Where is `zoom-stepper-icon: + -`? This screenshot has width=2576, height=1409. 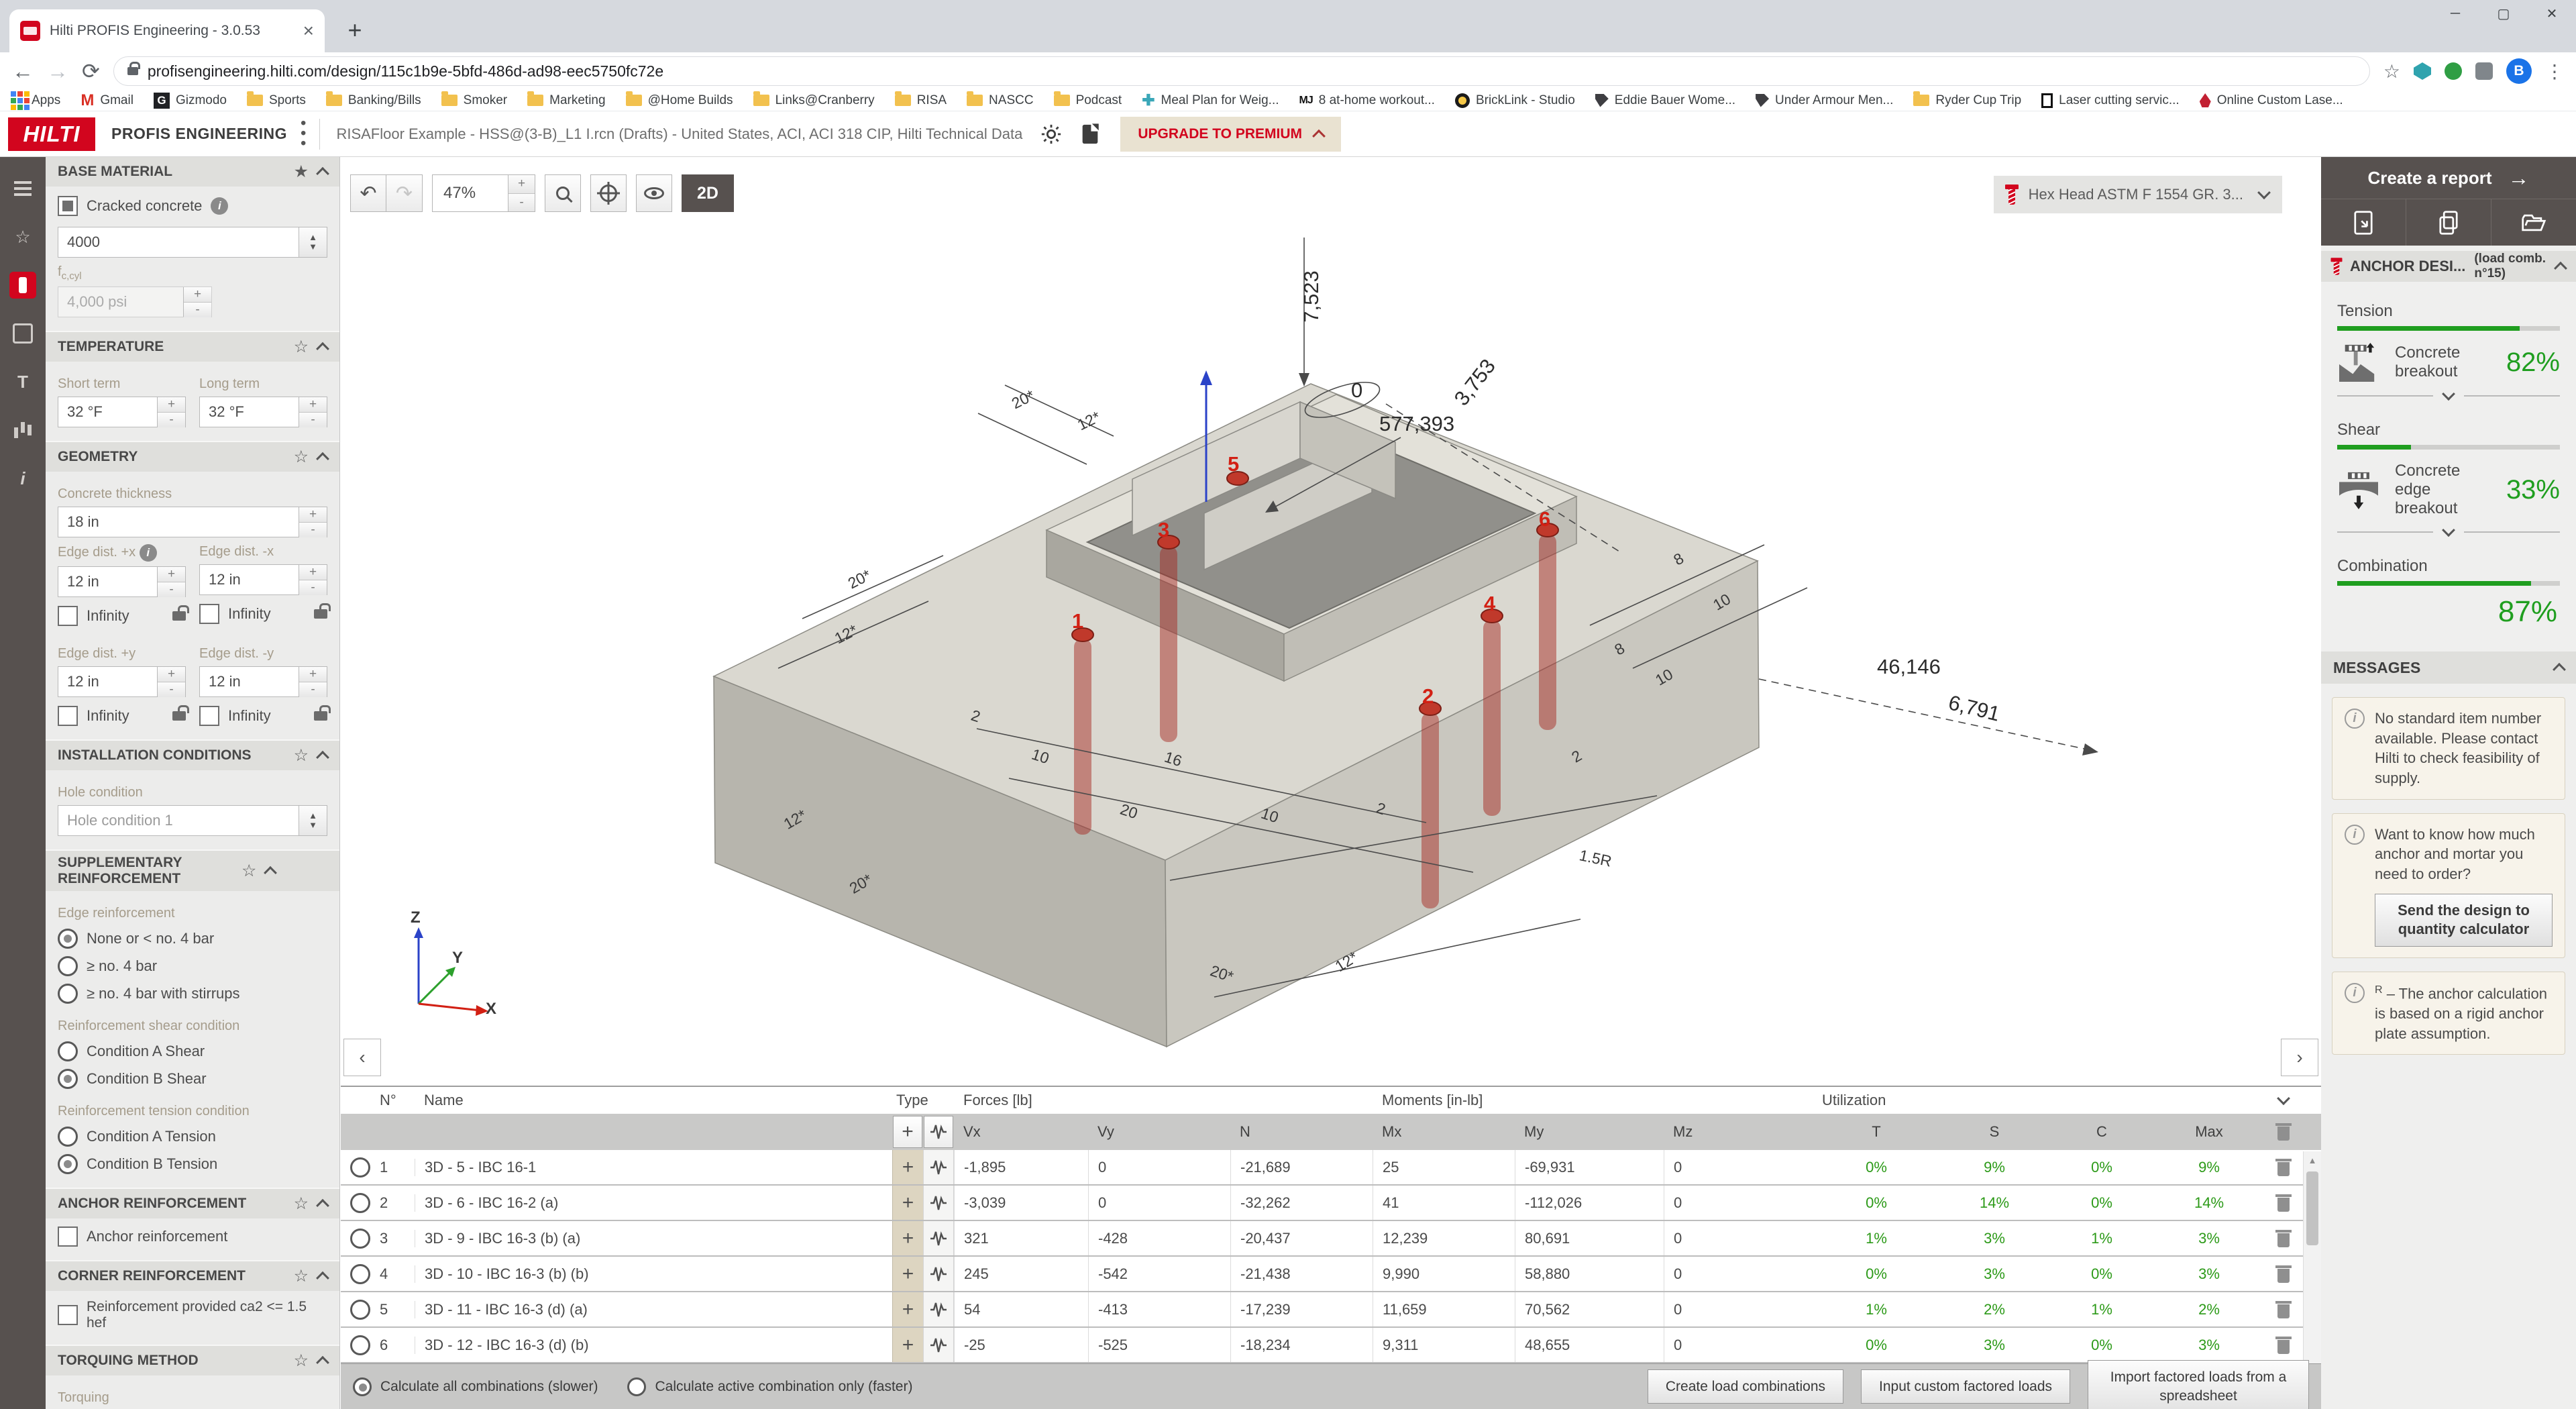 zoom-stepper-icon: + - is located at coordinates (521, 193).